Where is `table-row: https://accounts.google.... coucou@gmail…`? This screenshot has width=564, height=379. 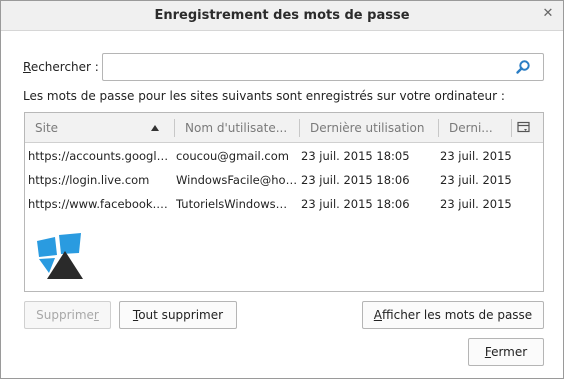
table-row: https://accounts.google.... coucou@gmail… is located at coordinates (284, 156).